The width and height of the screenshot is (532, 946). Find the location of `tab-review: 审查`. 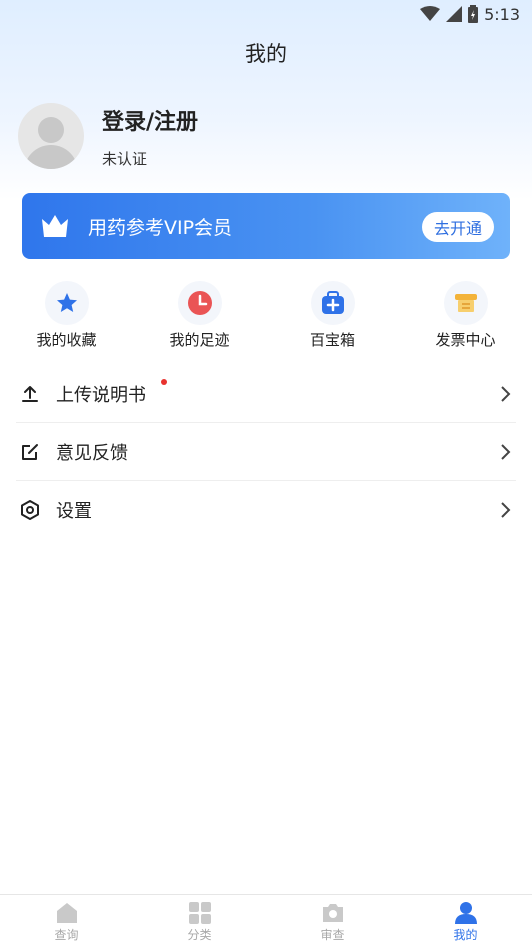

tab-review: 审查 is located at coordinates (332, 920).